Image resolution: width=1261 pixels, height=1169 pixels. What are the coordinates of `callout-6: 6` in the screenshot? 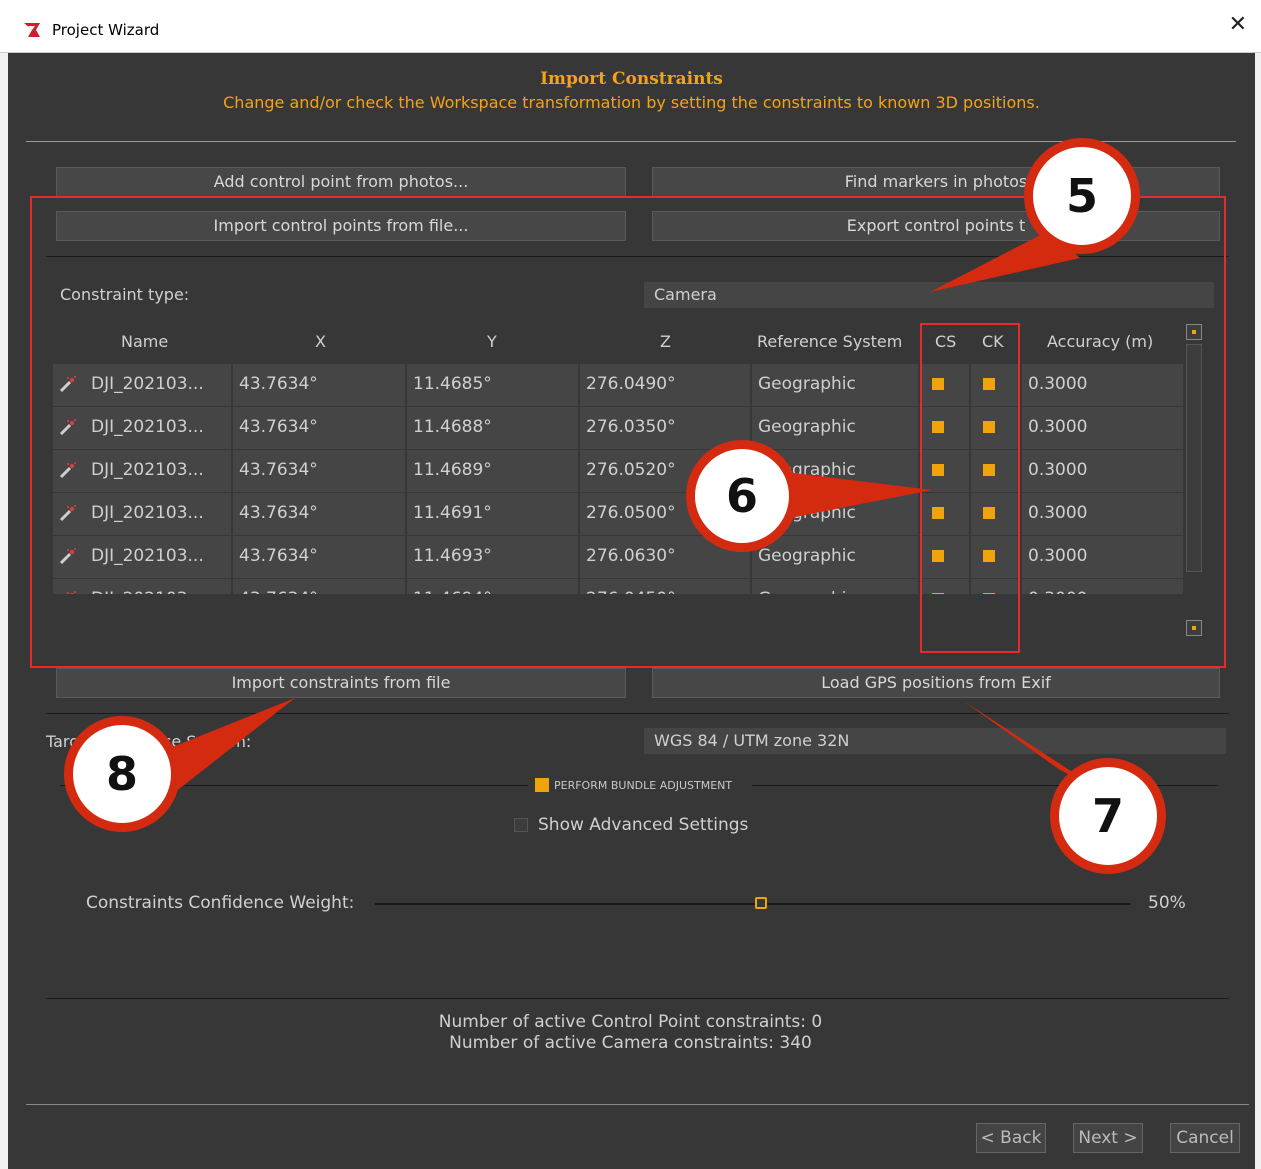 It's located at (742, 496).